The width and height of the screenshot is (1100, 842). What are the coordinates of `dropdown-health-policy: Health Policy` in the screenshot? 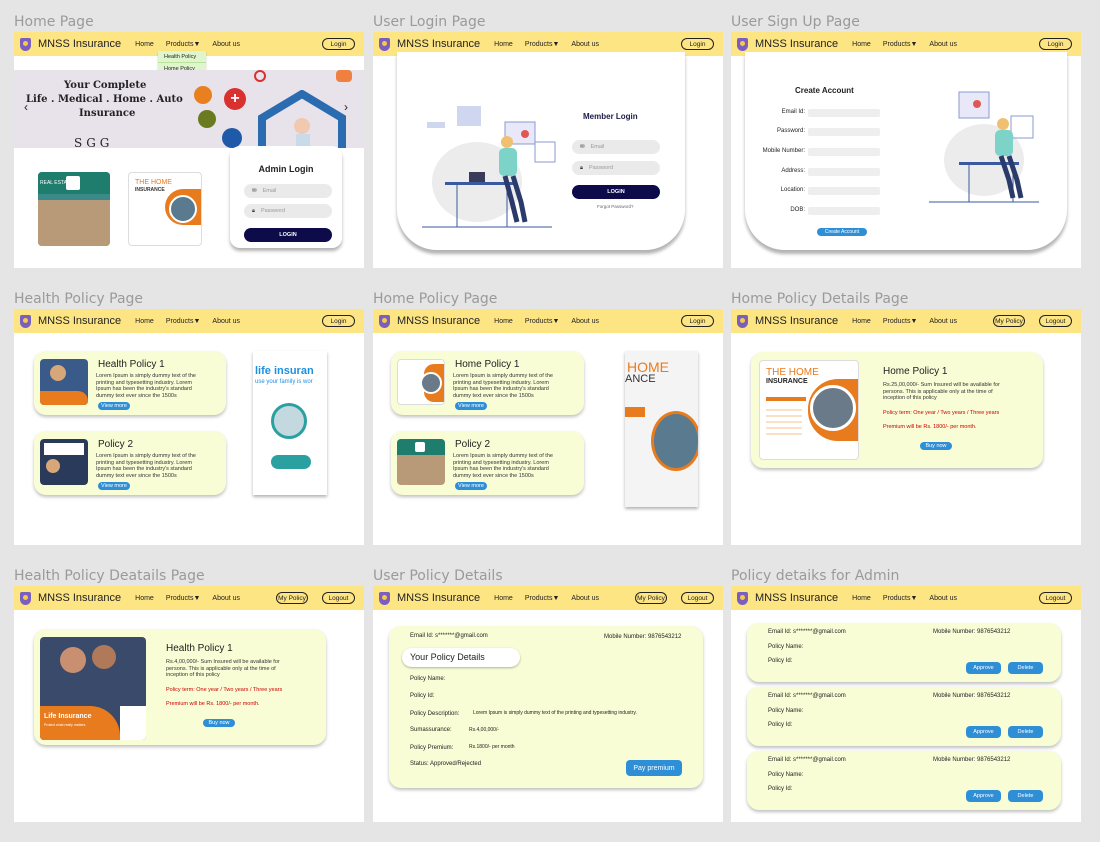 It's located at (182, 57).